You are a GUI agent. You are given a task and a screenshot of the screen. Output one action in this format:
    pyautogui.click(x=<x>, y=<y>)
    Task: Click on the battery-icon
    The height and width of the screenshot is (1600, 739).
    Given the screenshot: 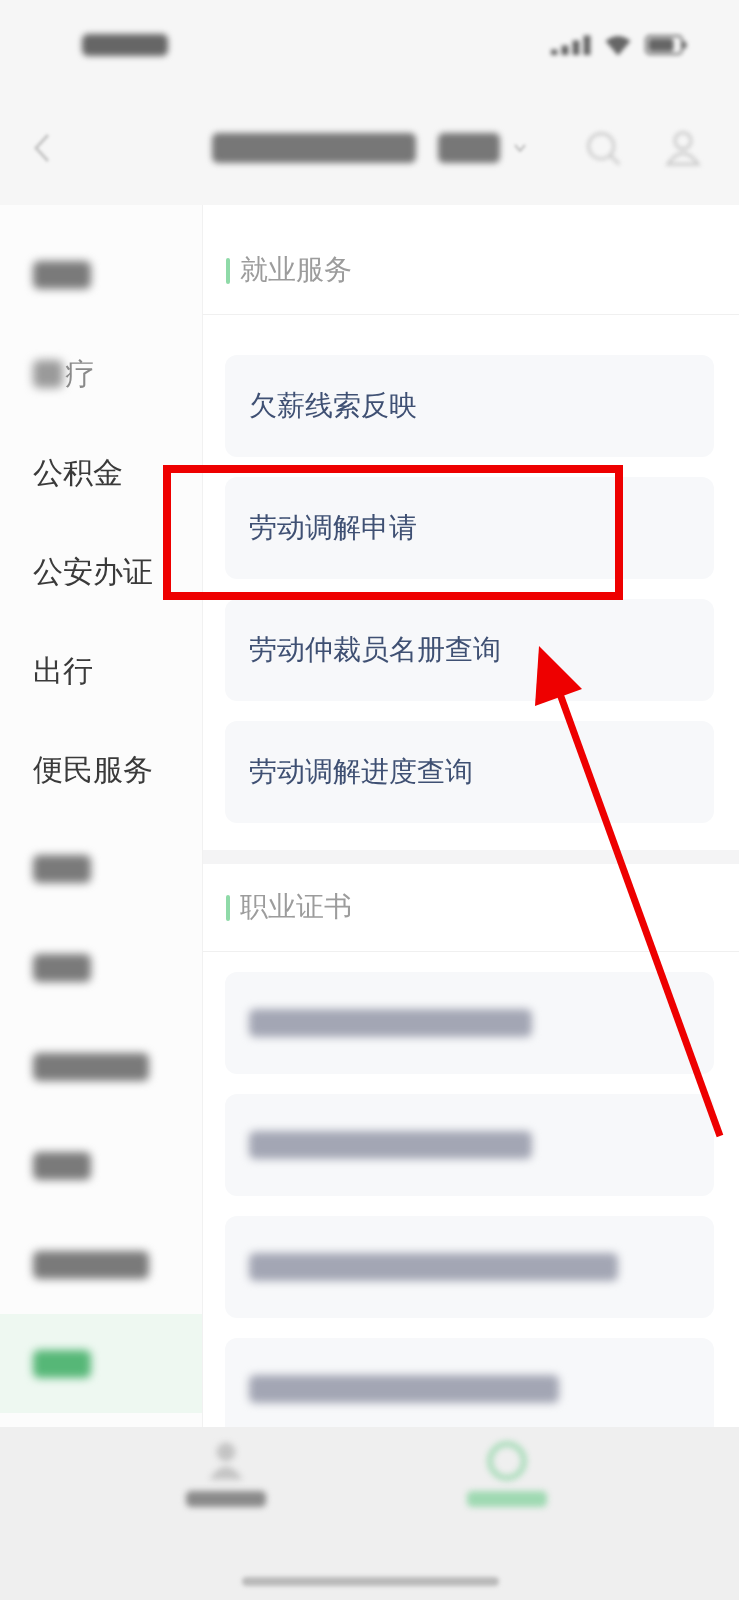 What is the action you would take?
    pyautogui.click(x=666, y=45)
    